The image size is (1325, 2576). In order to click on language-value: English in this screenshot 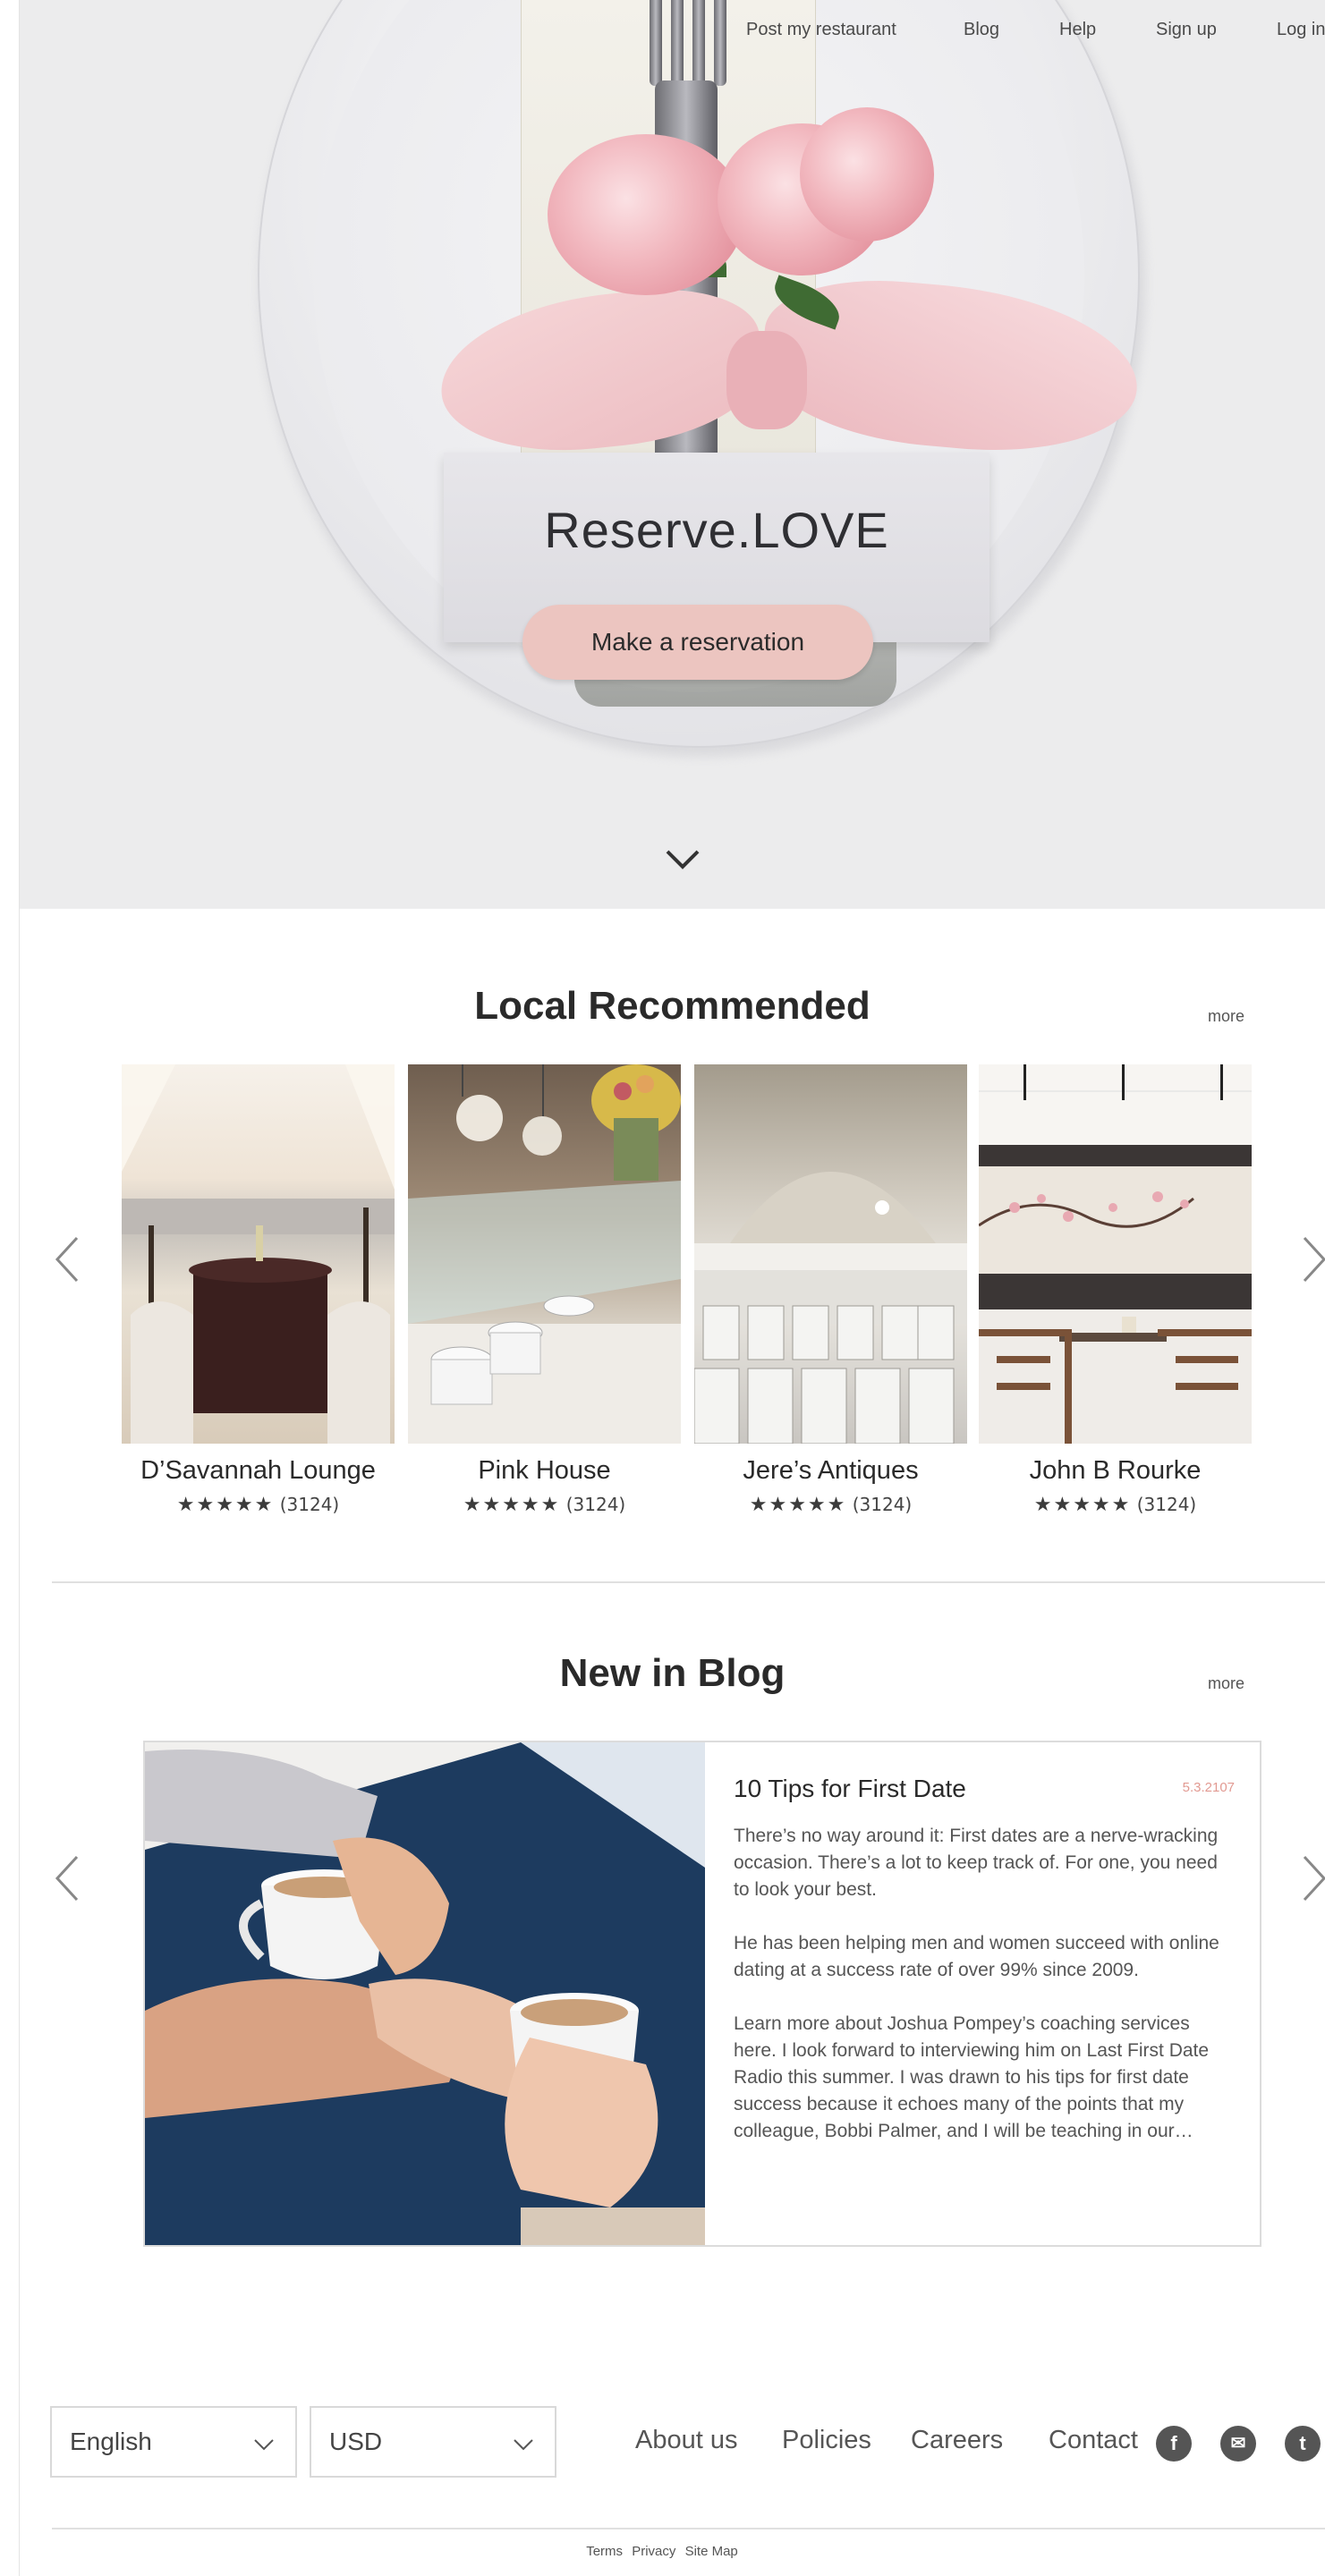, I will do `click(111, 2441)`.